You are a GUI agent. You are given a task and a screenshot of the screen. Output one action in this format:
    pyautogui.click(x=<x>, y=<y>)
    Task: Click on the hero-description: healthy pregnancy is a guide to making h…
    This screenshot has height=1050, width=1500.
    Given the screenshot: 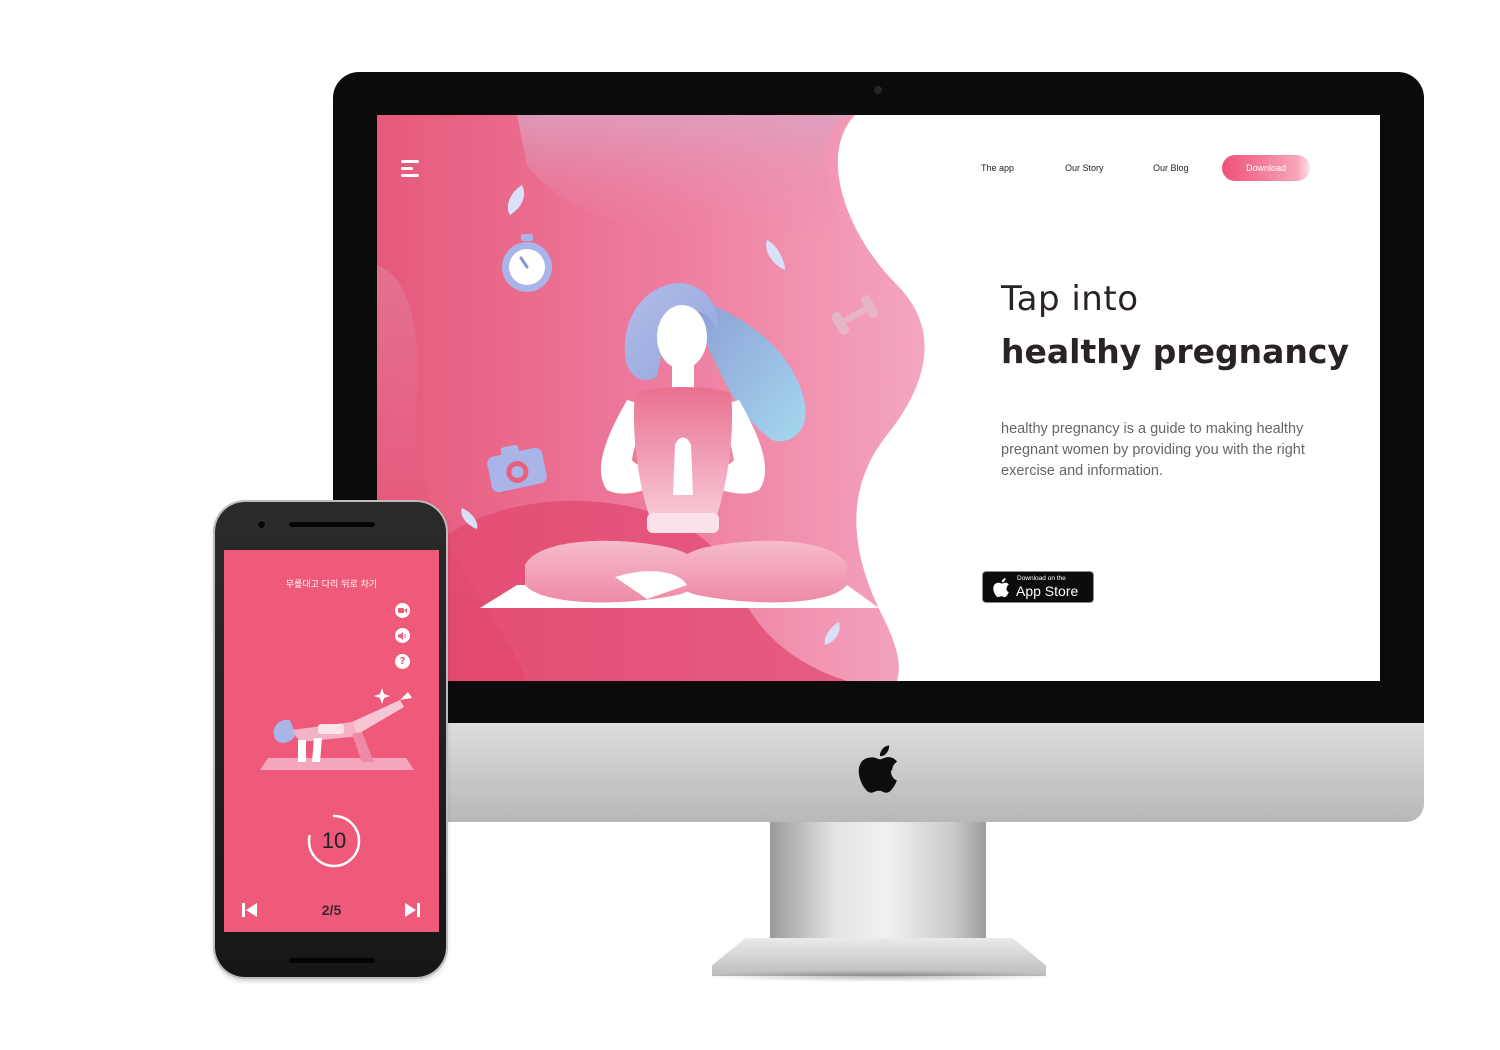 What is the action you would take?
    pyautogui.click(x=1153, y=450)
    